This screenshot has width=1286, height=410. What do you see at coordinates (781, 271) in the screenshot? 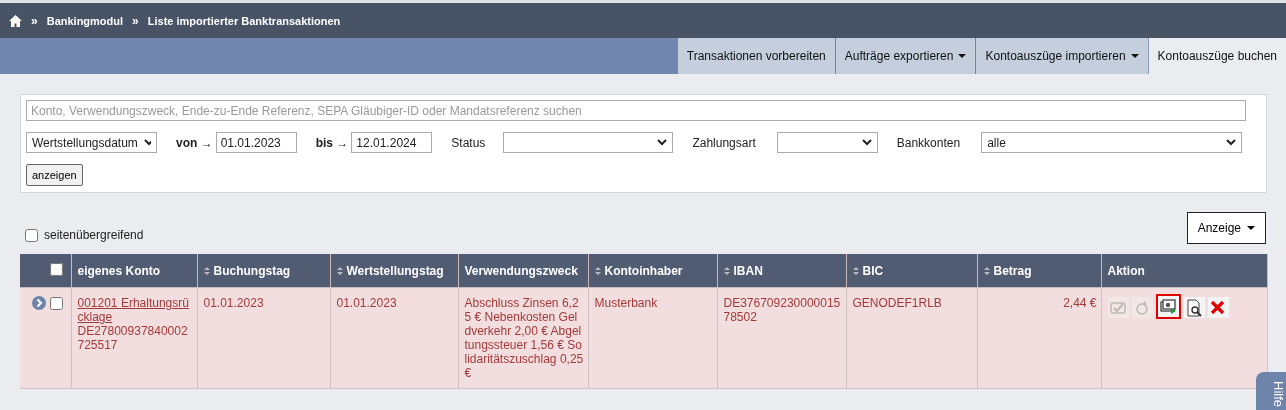
I see `column-header: IBAN` at bounding box center [781, 271].